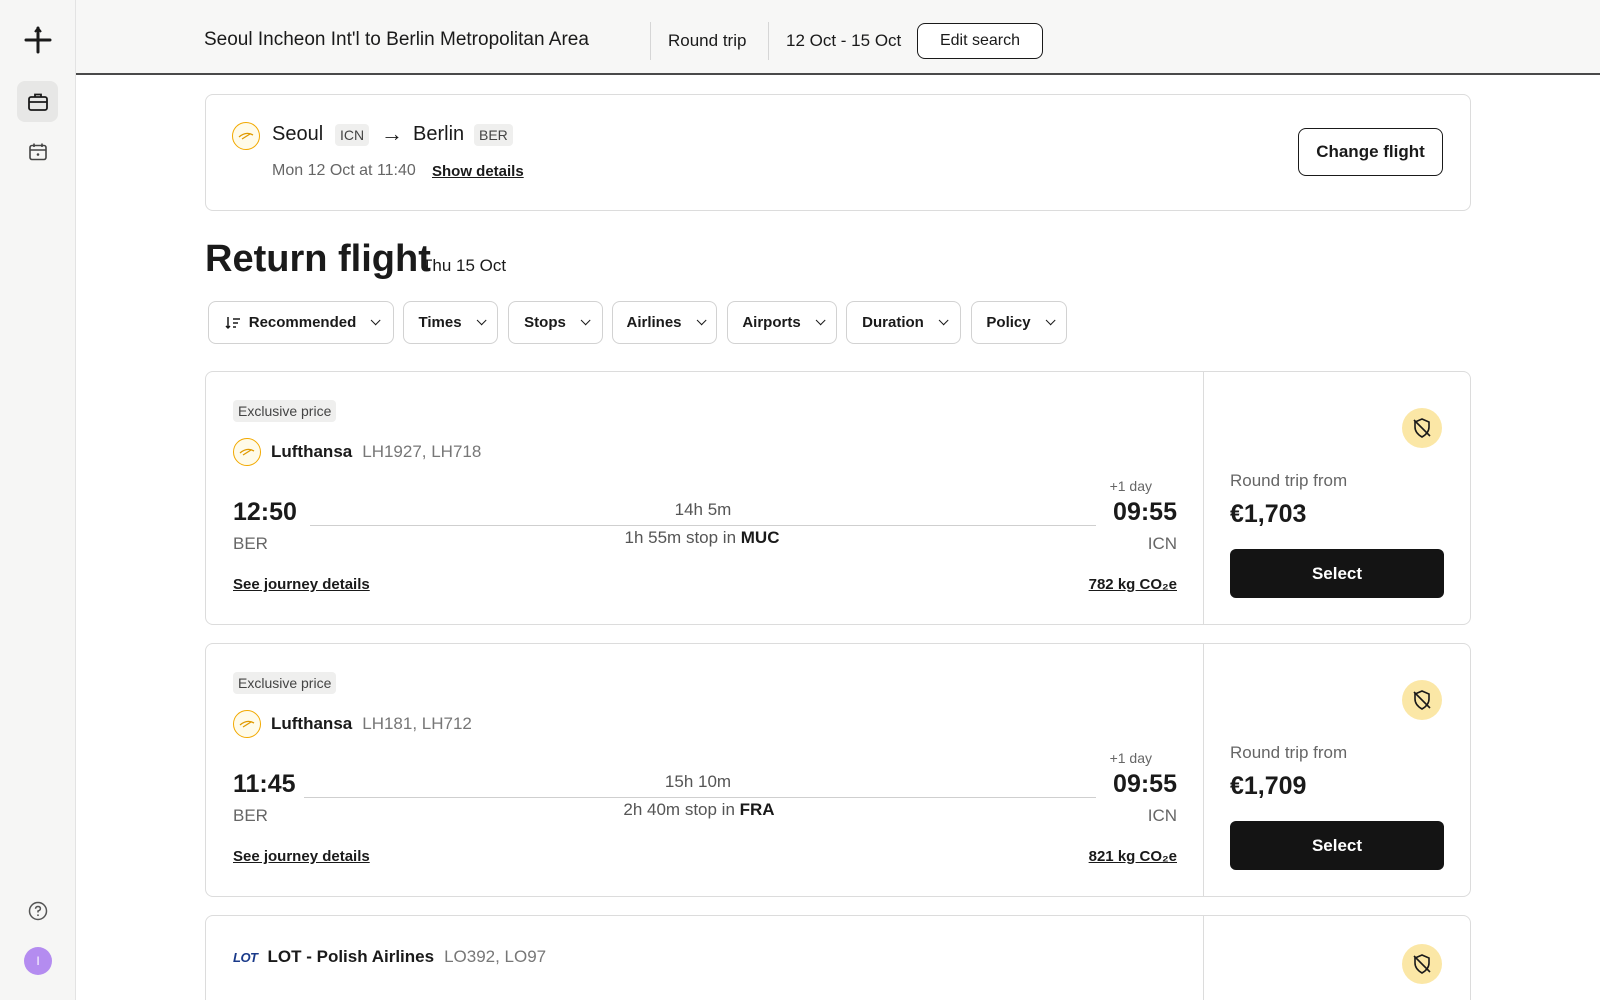  What do you see at coordinates (703, 509) in the screenshot?
I see `flight-duration: 14h 5m` at bounding box center [703, 509].